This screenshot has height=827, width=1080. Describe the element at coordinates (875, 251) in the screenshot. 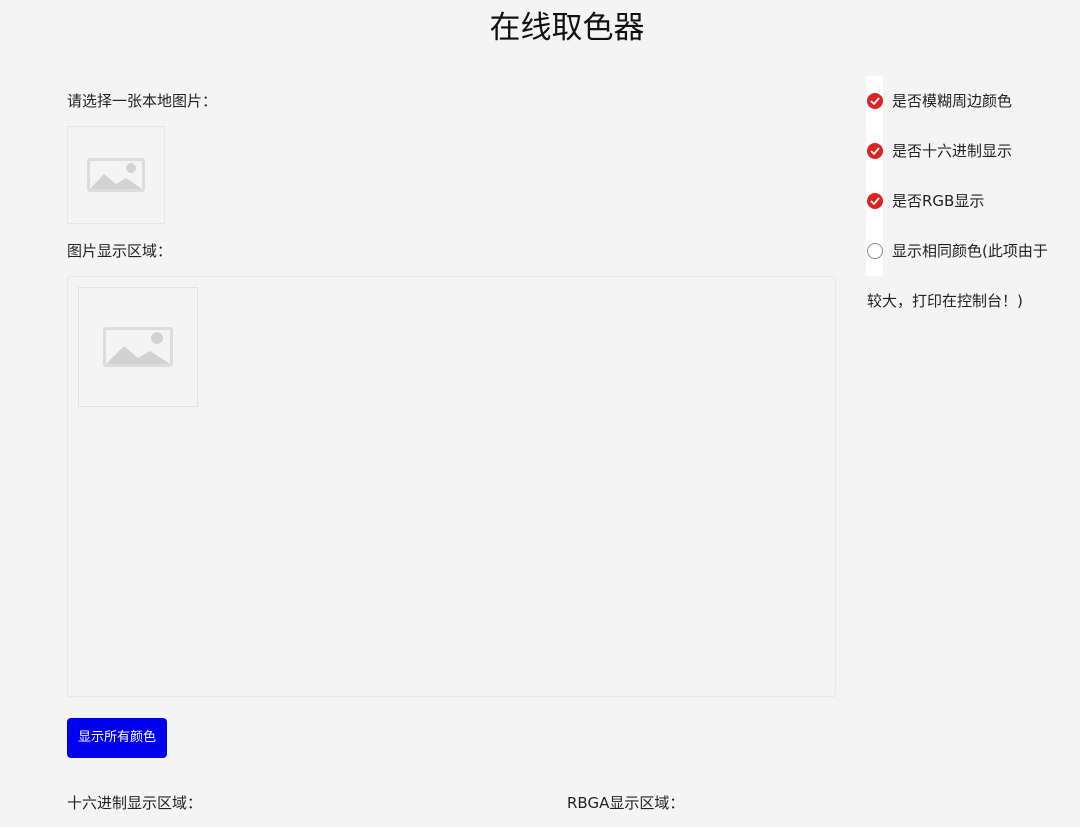

I see `unchecked-radio-icon` at that location.